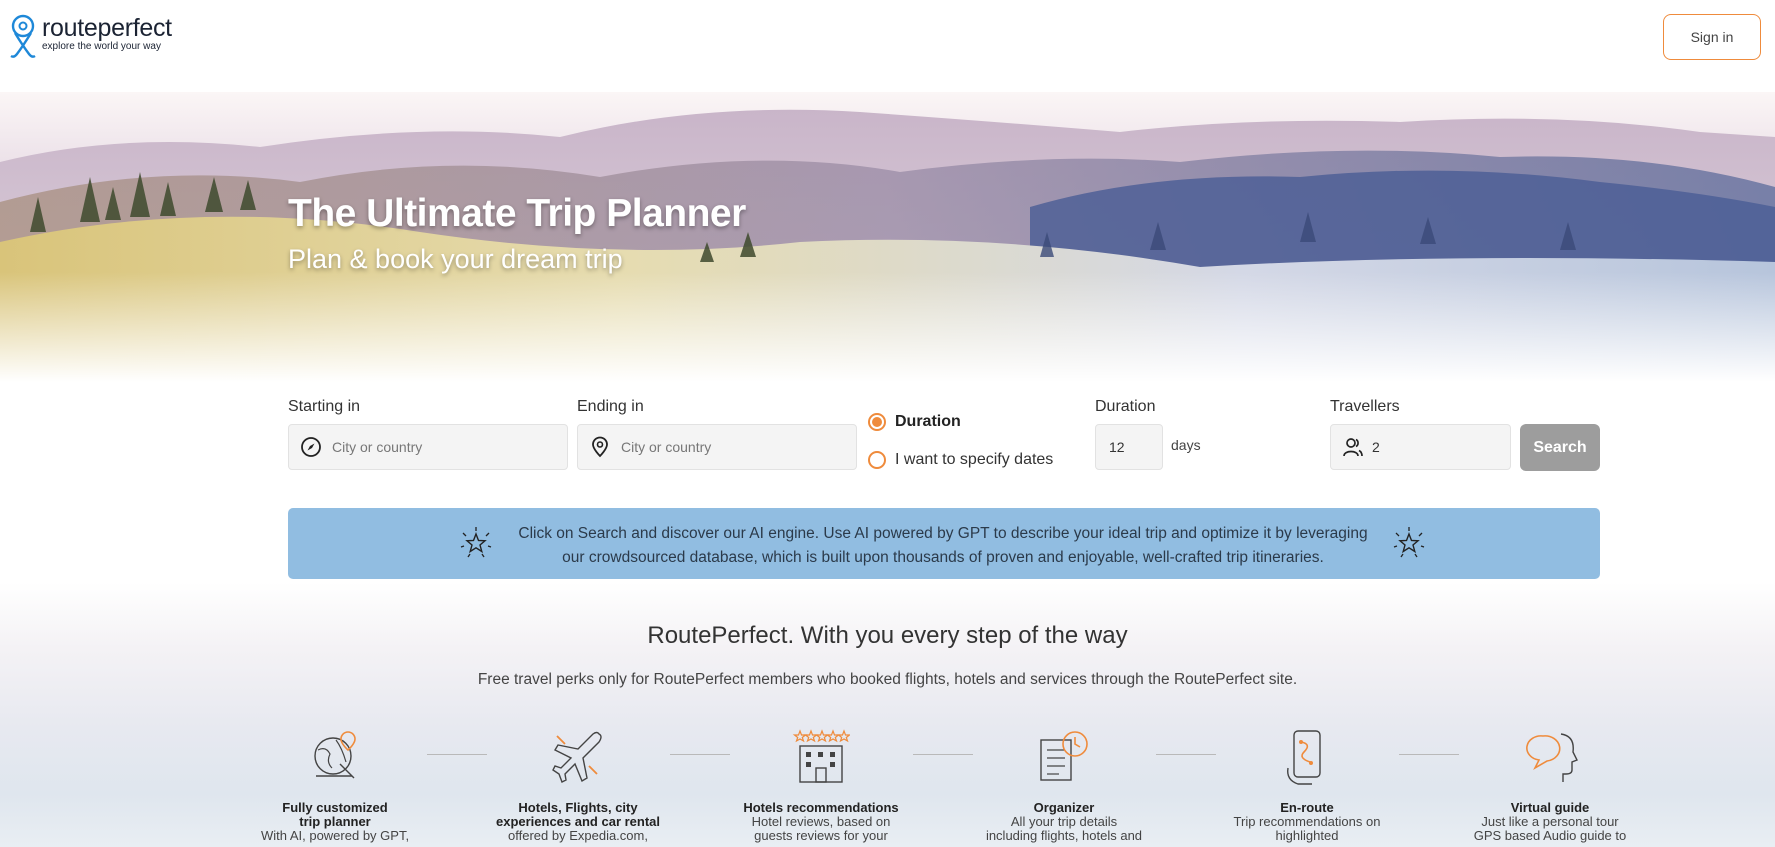  I want to click on duration-unit: days, so click(1186, 445).